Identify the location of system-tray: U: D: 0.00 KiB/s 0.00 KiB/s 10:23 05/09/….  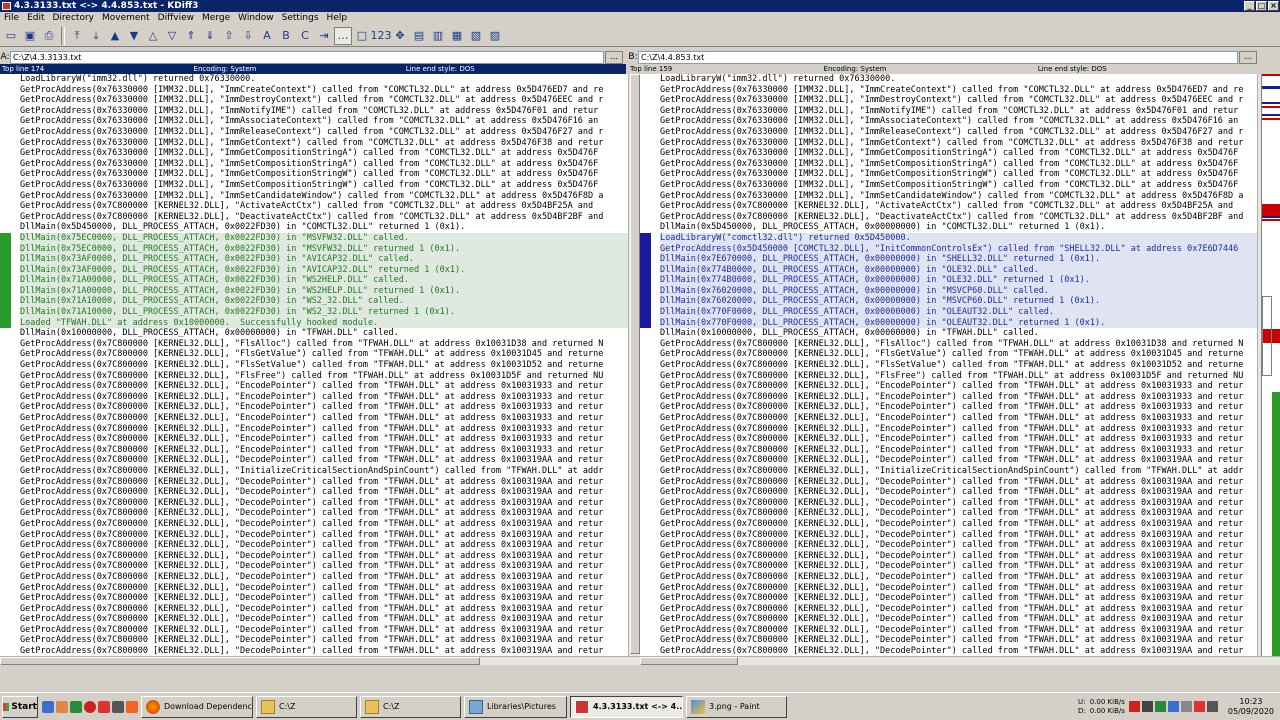
(1179, 706).